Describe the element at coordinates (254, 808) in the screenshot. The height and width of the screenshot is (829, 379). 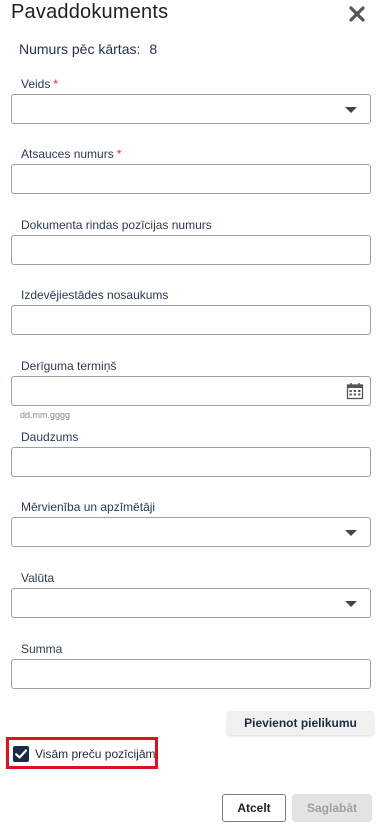
I see `cancel-button: Atcelt` at that location.